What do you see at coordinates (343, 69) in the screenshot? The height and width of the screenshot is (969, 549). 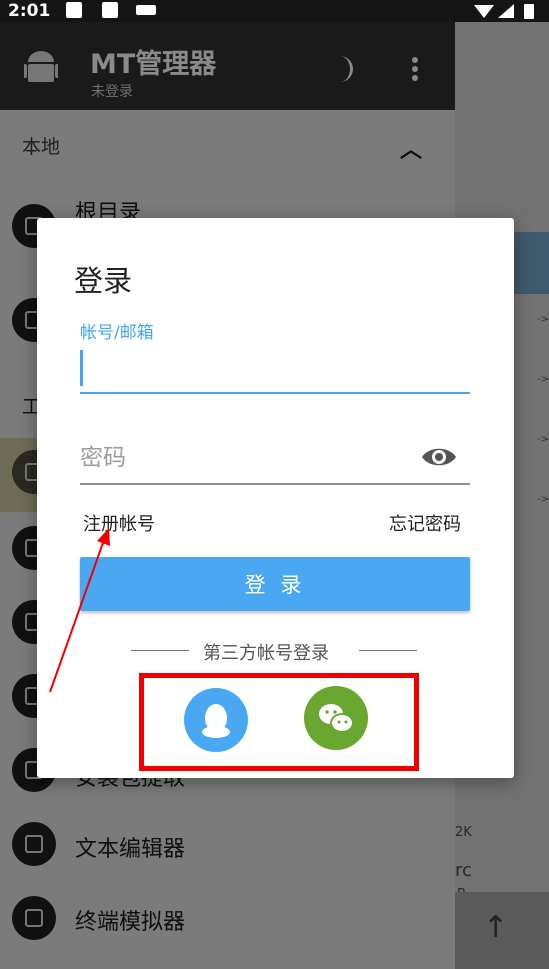 I see `night-mode-icon` at bounding box center [343, 69].